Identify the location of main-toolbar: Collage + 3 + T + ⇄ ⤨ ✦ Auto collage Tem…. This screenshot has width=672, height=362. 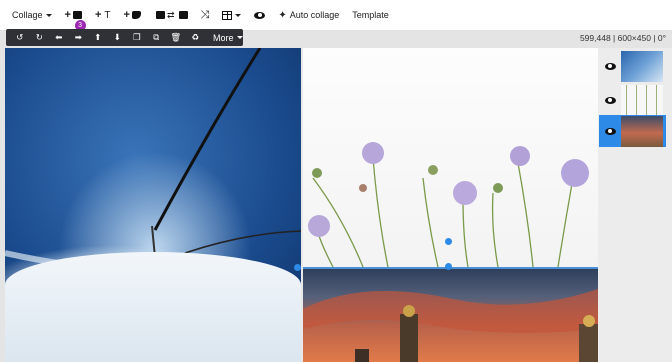
(336, 15).